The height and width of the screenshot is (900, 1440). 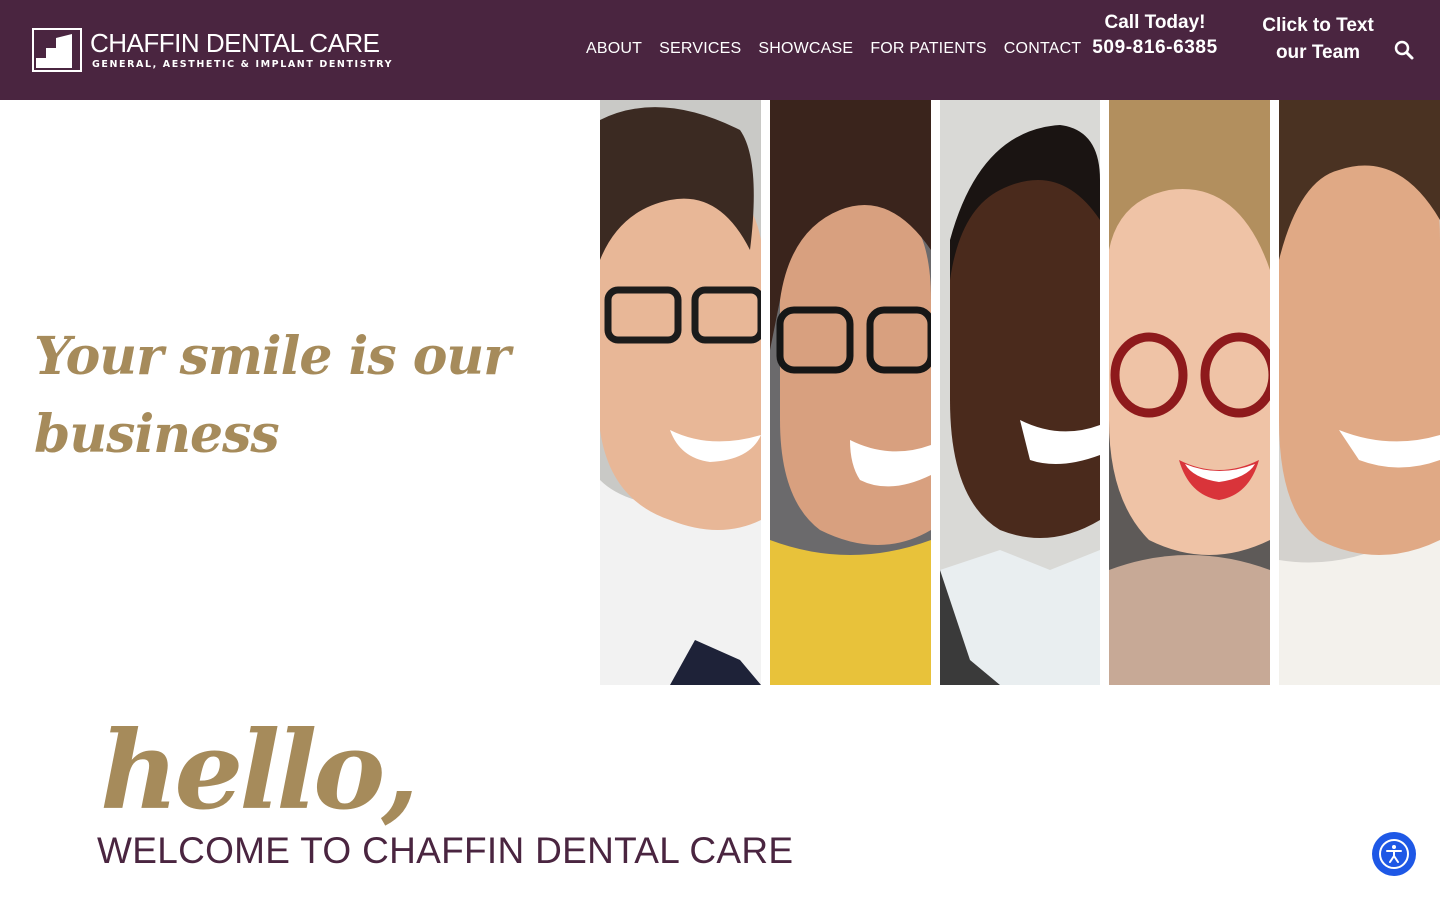 What do you see at coordinates (1318, 25) in the screenshot?
I see `text-team-line1: Click to Text` at bounding box center [1318, 25].